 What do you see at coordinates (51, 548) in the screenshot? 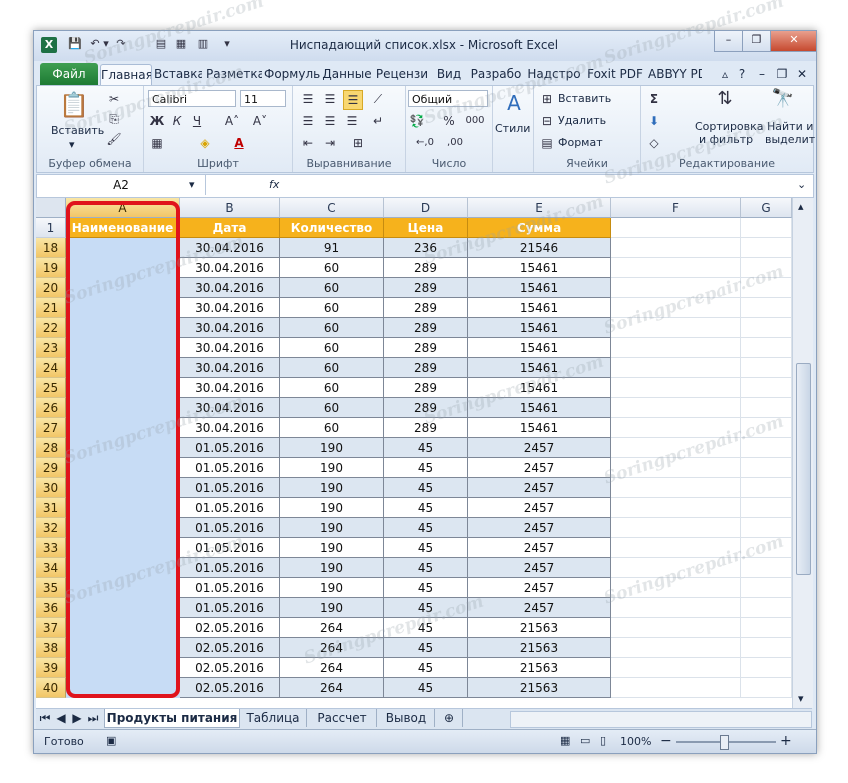
I see `row-header: 33` at bounding box center [51, 548].